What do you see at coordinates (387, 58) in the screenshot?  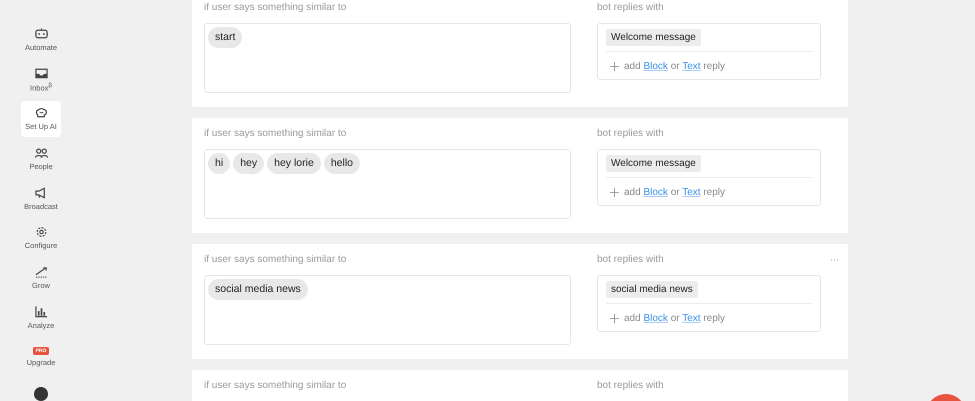 I see `keywords-field: start` at bounding box center [387, 58].